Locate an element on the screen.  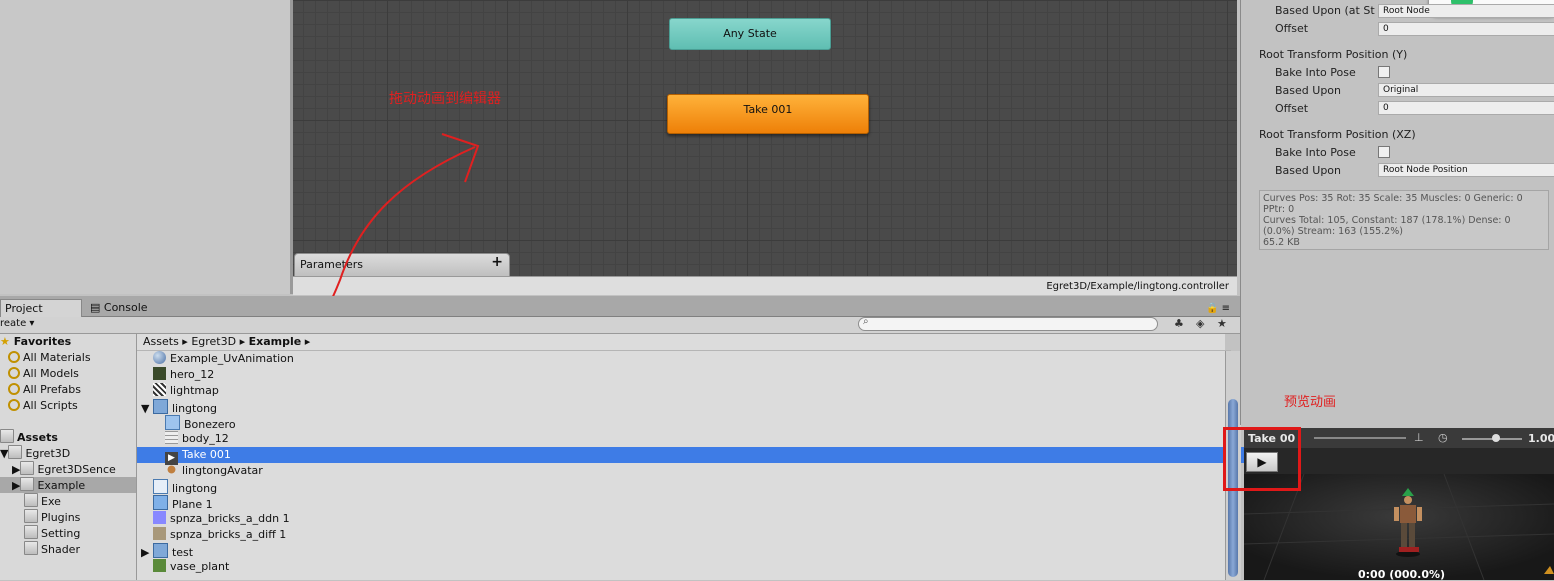
favorite-label: All Prefabs is located at coordinates (52, 389).